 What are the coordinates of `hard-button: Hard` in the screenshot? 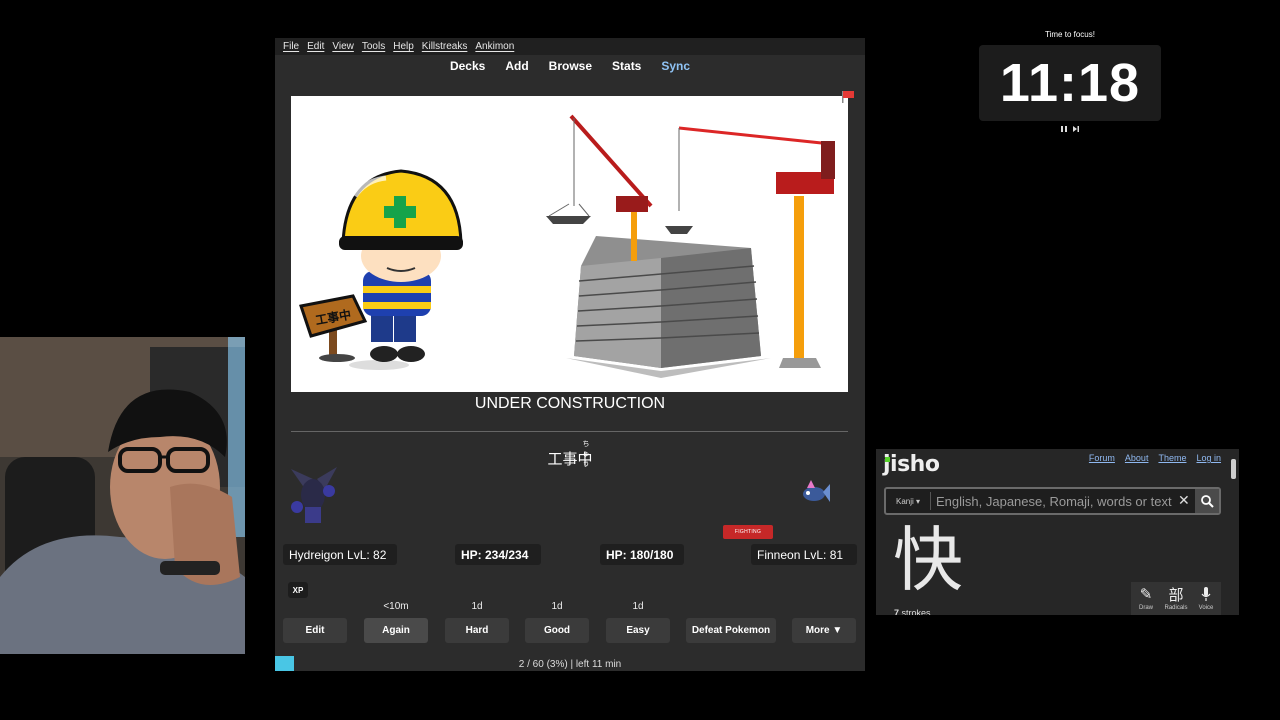 It's located at (477, 630).